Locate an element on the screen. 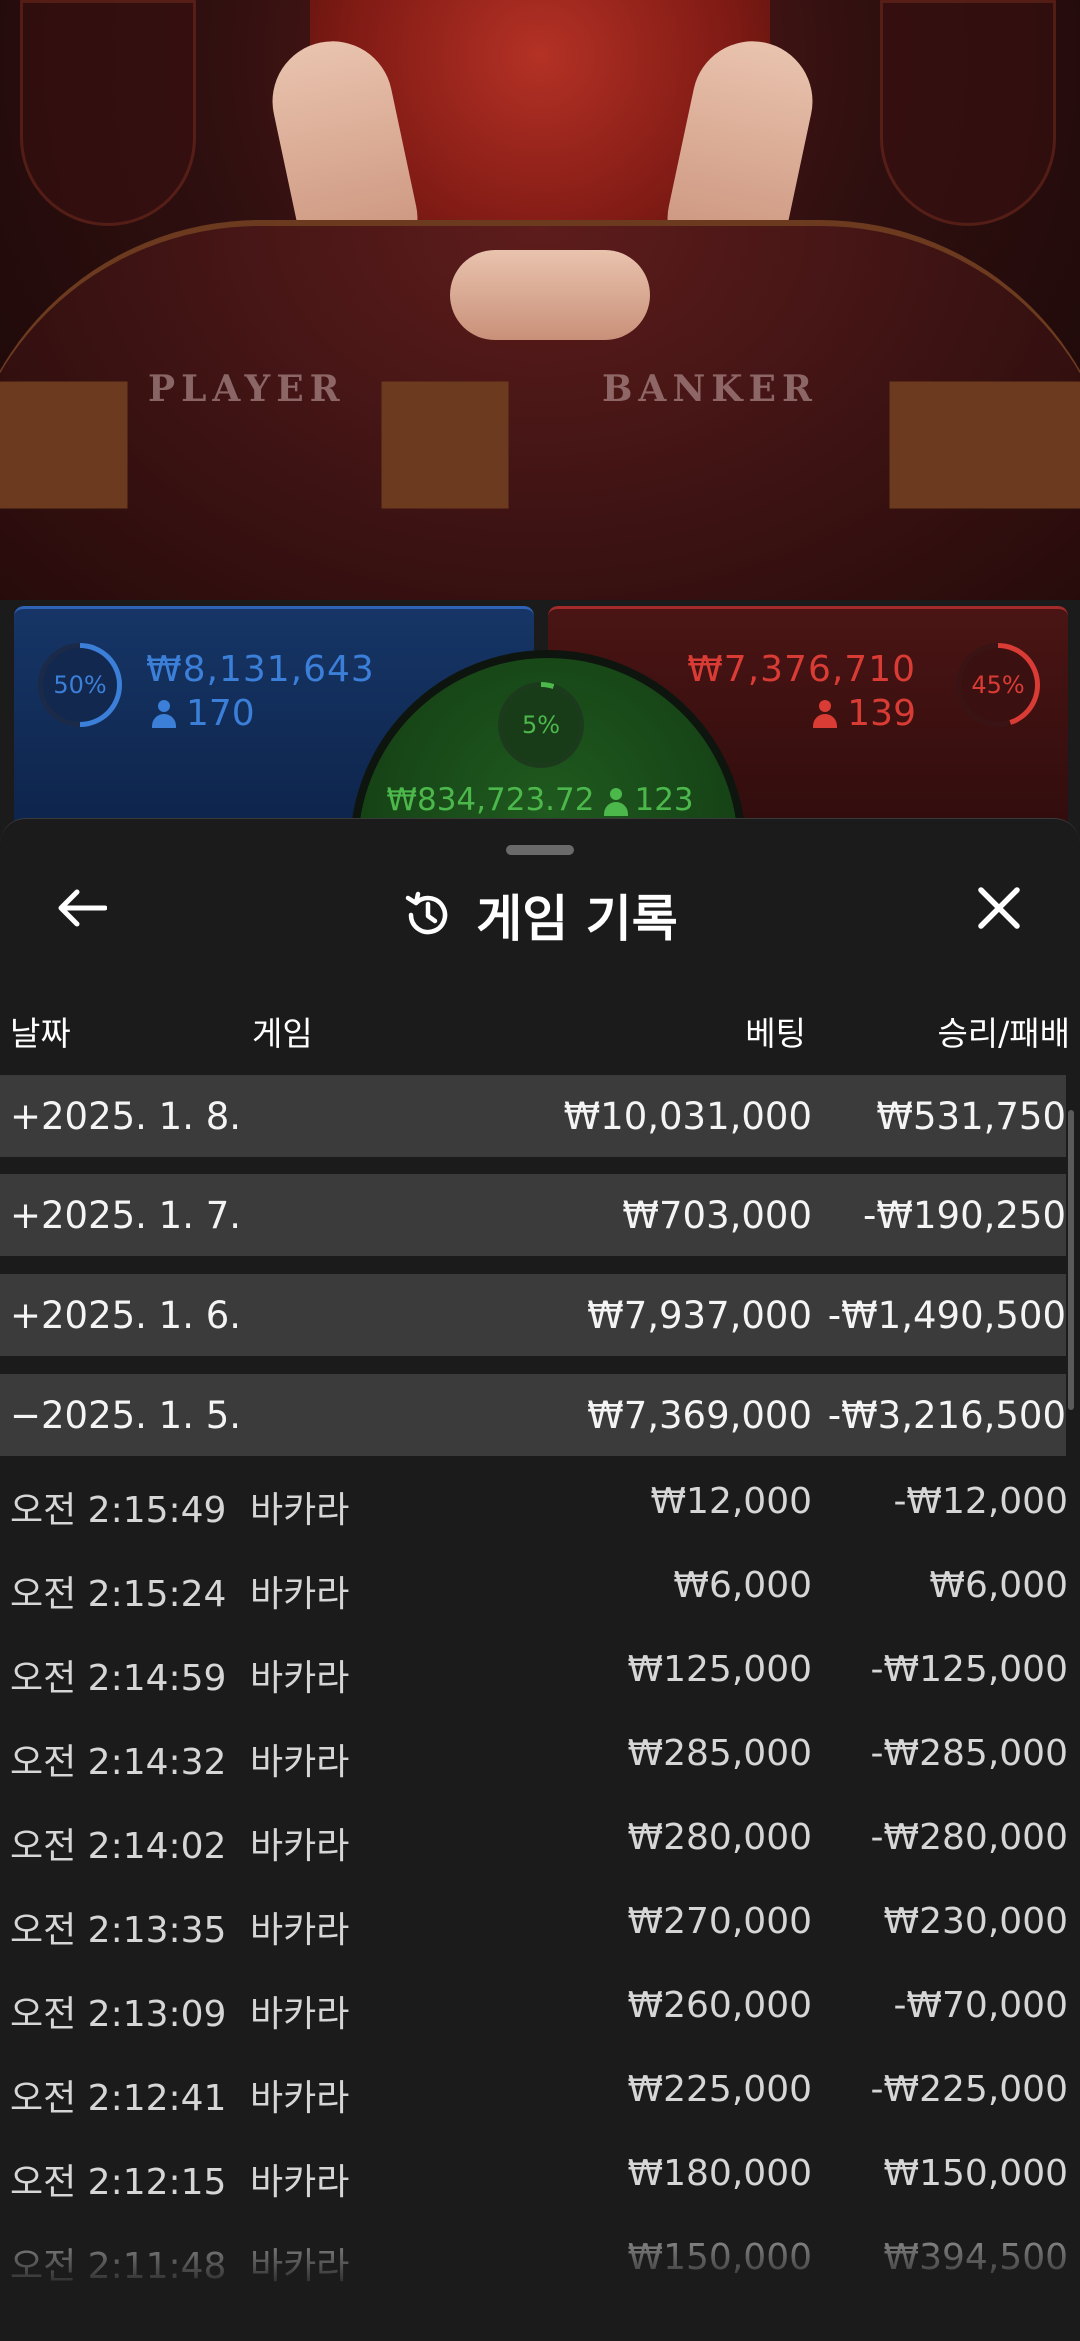  banker-percent-ring: 45% is located at coordinates (998, 685).